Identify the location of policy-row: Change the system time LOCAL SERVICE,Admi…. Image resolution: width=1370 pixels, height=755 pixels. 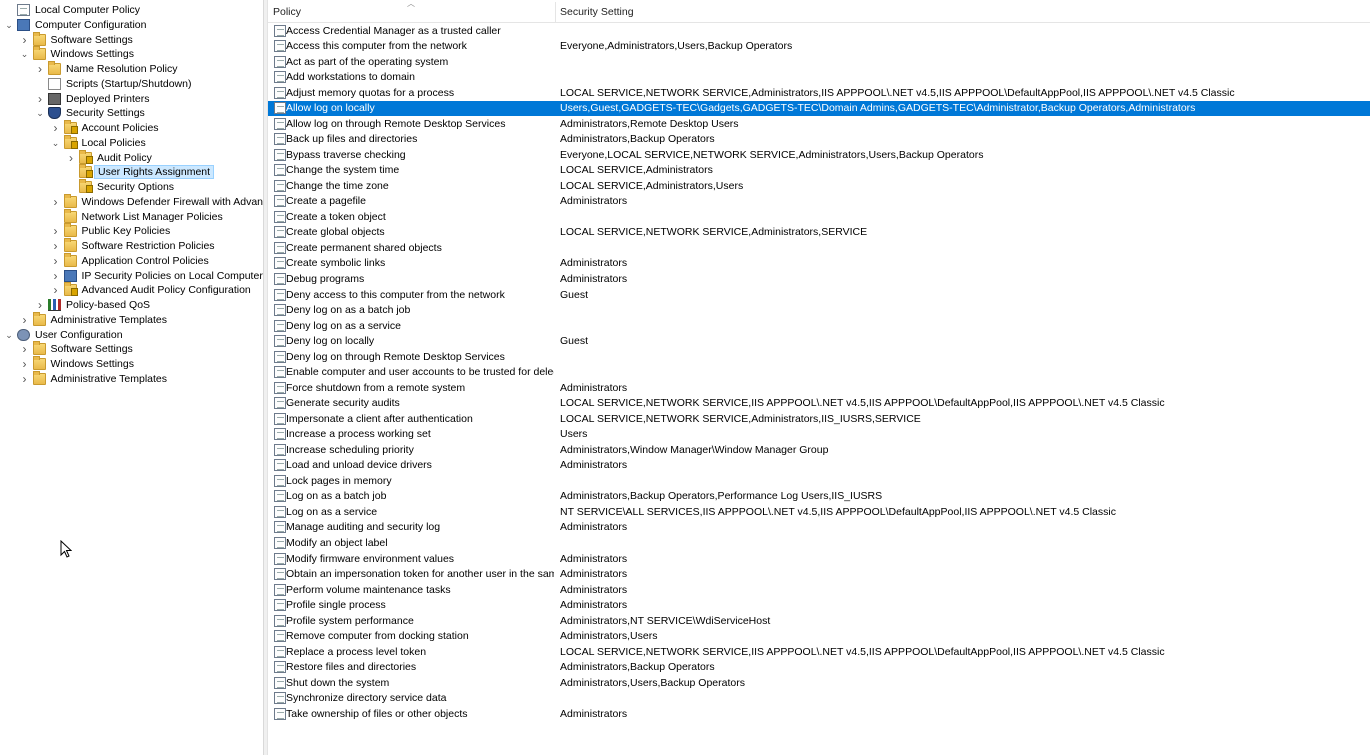
(819, 170).